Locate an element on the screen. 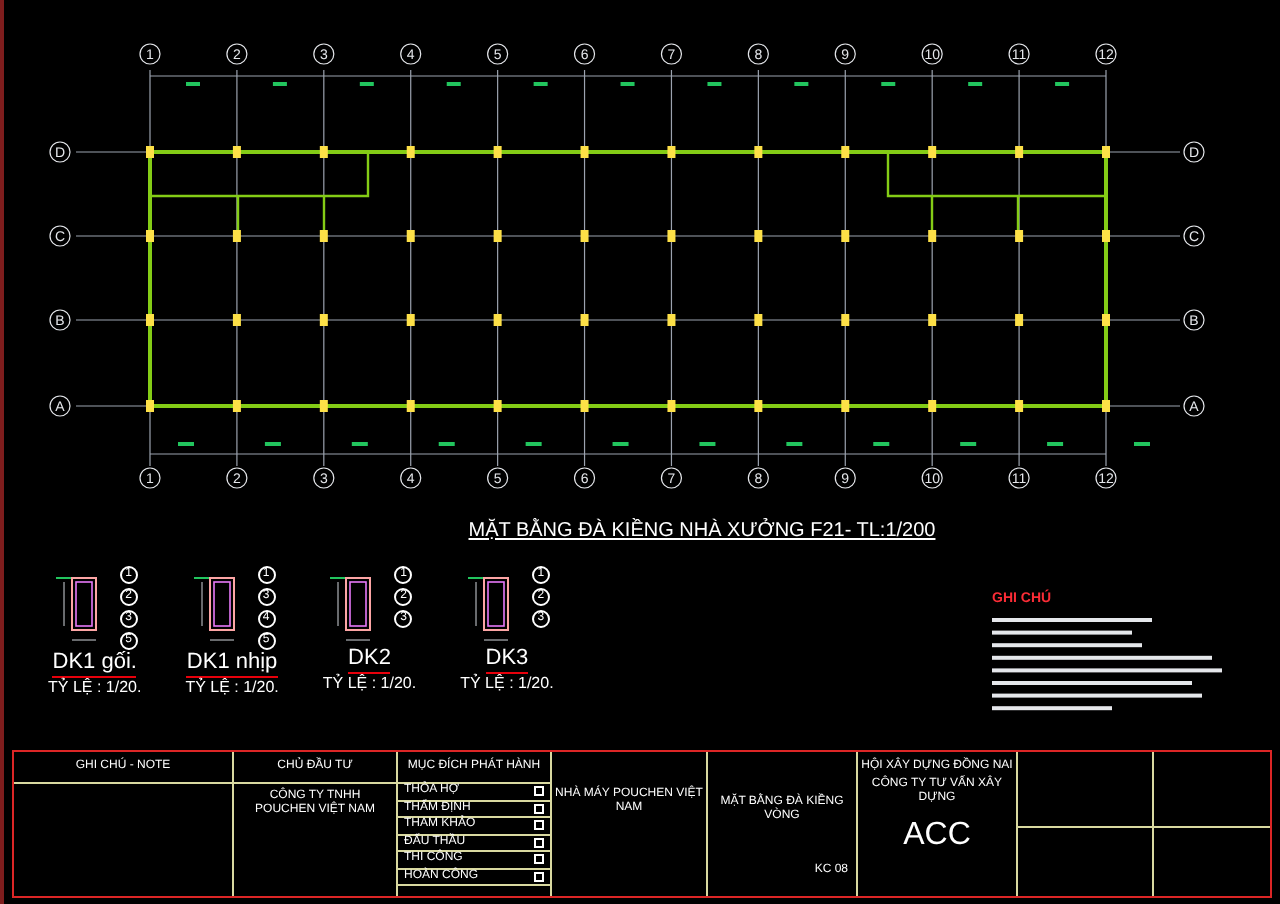  section-title: DK1 nhịp is located at coordinates (232, 664).